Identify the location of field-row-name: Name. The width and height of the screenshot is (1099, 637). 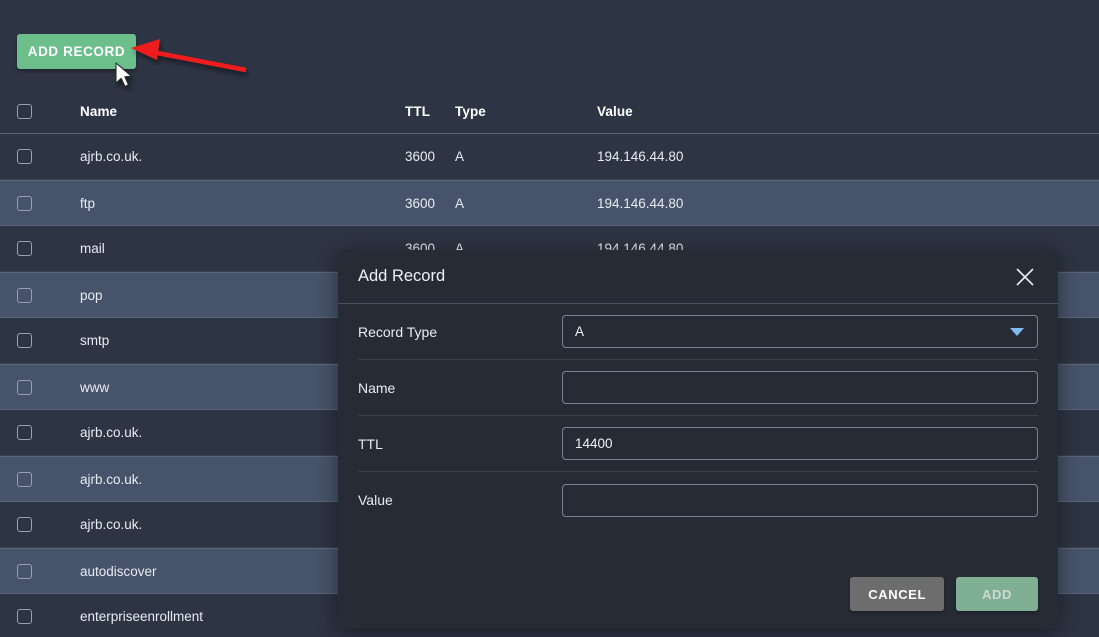
(698, 388).